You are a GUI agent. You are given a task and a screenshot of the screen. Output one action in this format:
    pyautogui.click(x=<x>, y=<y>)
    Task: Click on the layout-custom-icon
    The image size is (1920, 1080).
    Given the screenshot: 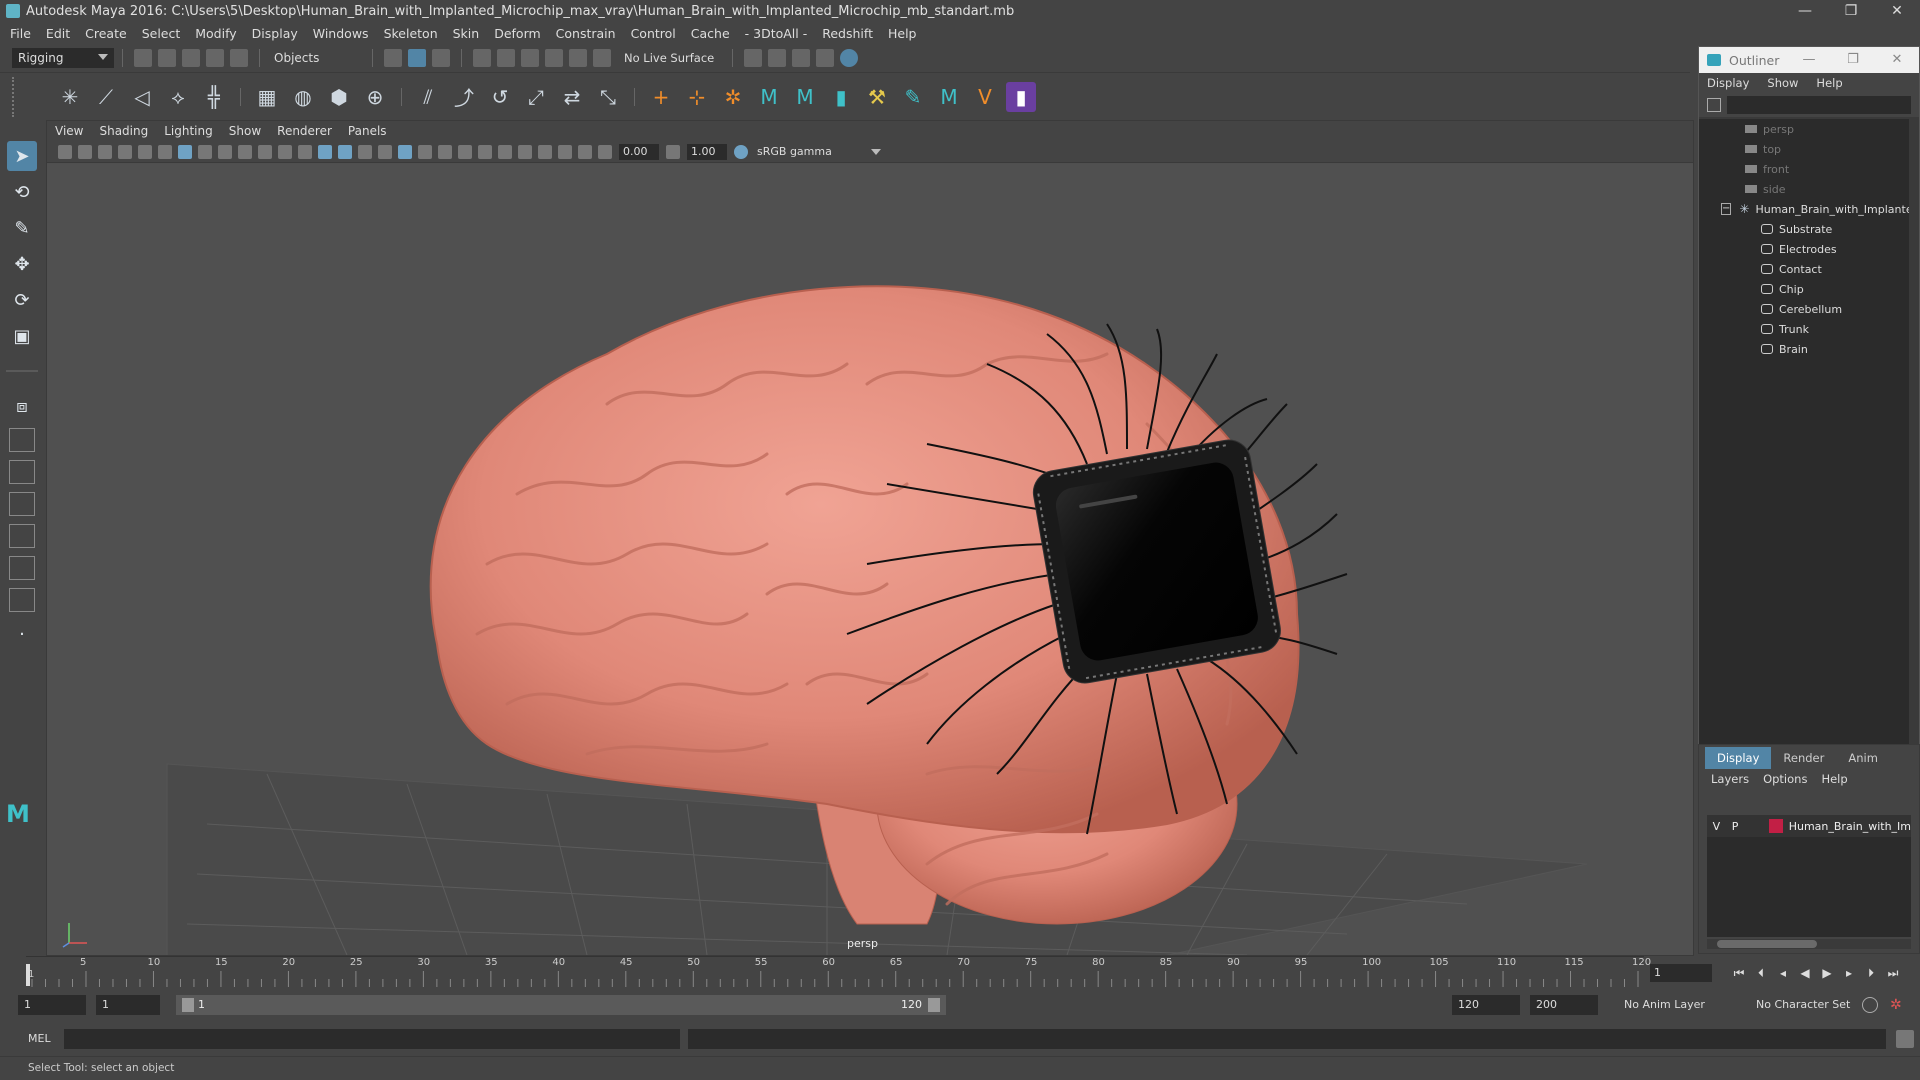 What is the action you would take?
    pyautogui.click(x=22, y=600)
    